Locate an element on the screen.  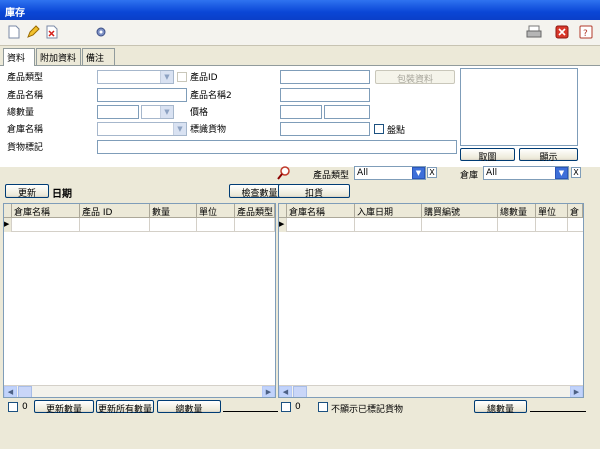
product-type-label: 產品類型 is located at coordinates (25, 78).